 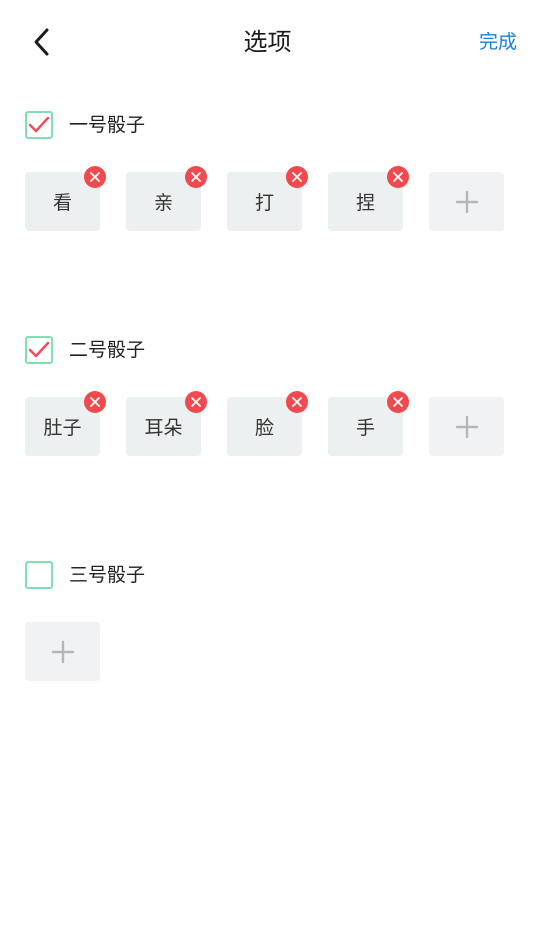 What do you see at coordinates (365, 428) in the screenshot?
I see `option-label: 手` at bounding box center [365, 428].